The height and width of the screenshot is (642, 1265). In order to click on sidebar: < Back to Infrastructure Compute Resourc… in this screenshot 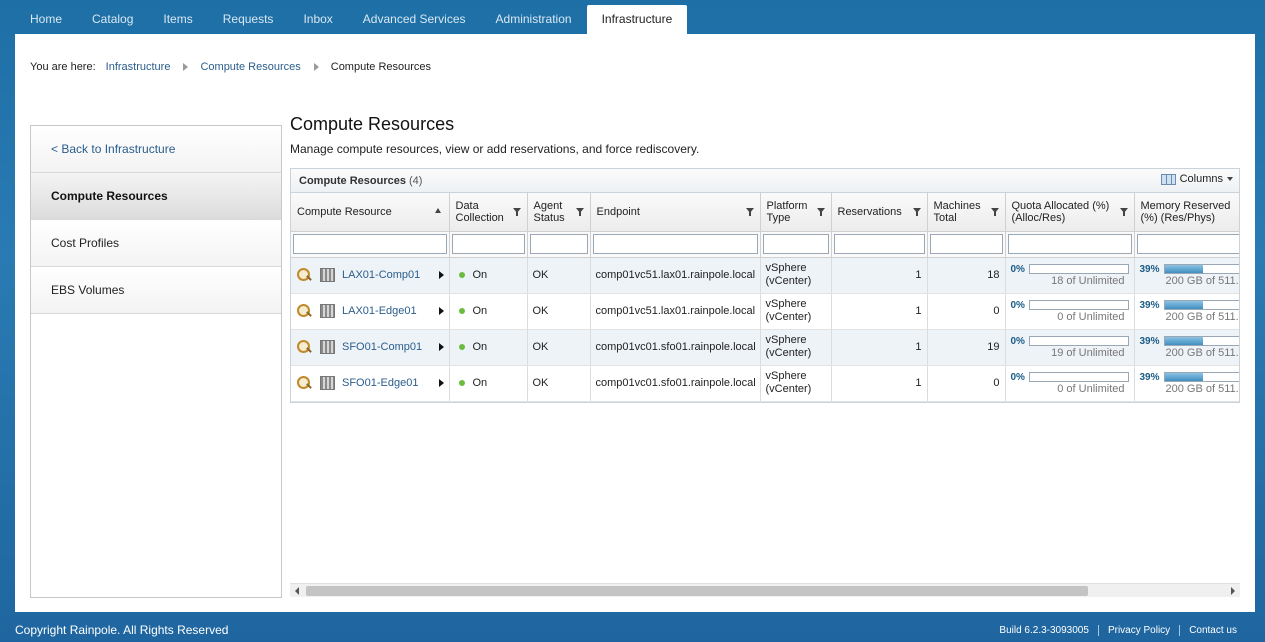, I will do `click(156, 361)`.